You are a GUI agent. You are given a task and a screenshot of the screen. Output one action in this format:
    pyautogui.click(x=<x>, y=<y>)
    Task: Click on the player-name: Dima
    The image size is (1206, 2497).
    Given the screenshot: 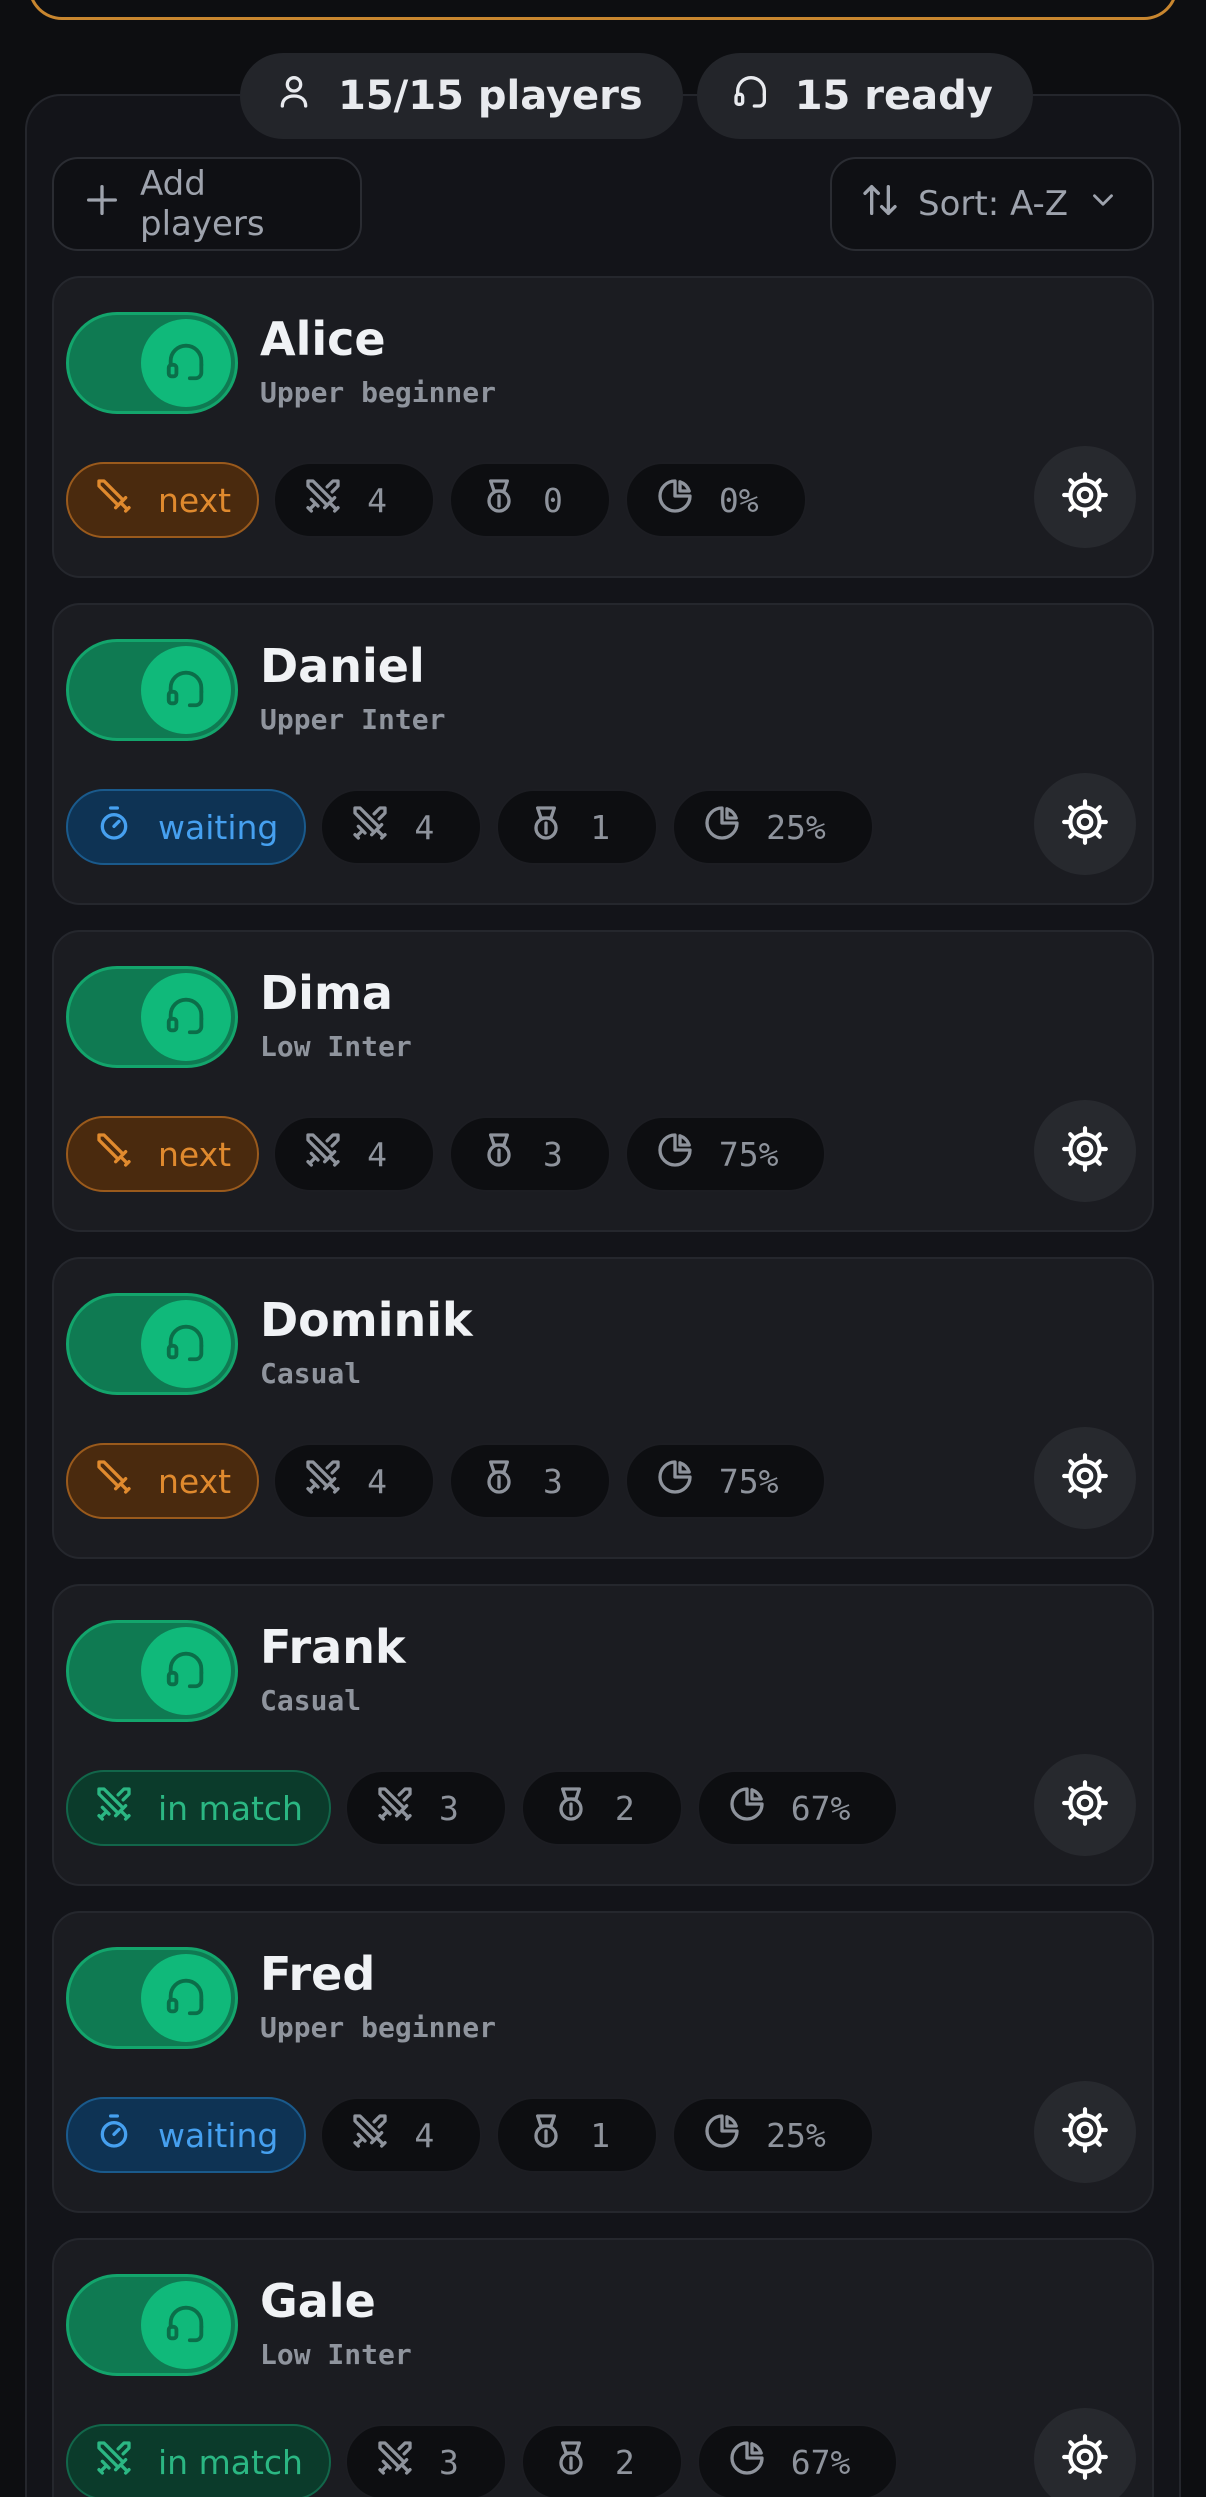 What is the action you would take?
    pyautogui.click(x=326, y=993)
    